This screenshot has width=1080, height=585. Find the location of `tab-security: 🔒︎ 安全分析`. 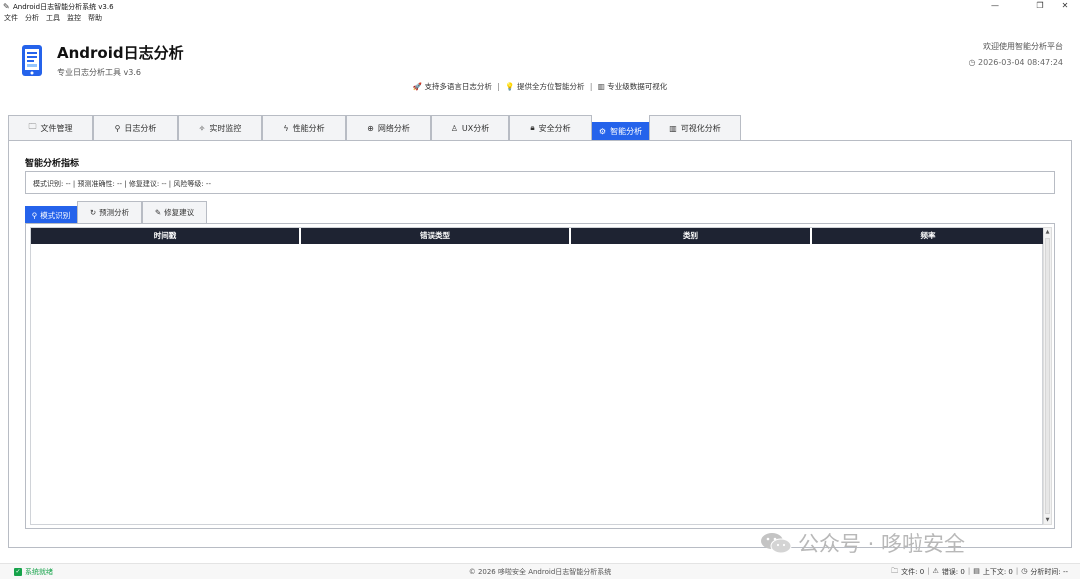

tab-security: 🔒︎ 安全分析 is located at coordinates (550, 127).